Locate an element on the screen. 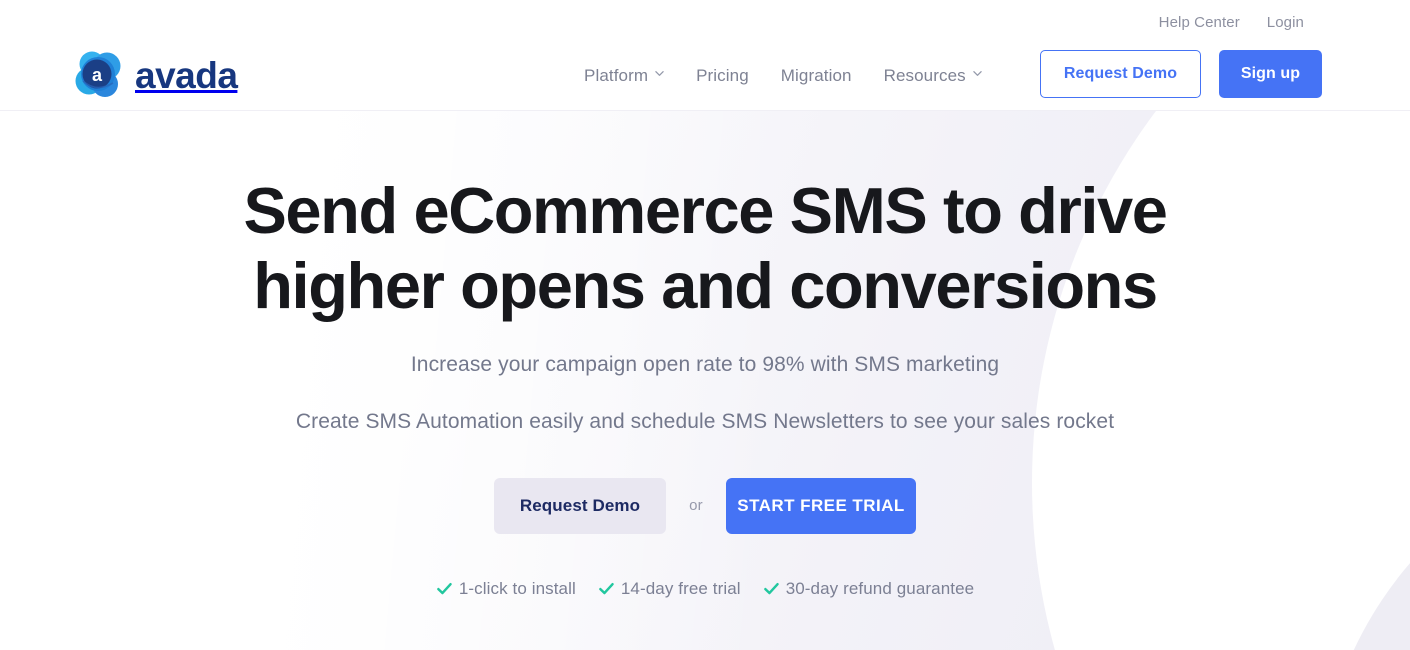  help-center-link: Help Center is located at coordinates (1199, 22).